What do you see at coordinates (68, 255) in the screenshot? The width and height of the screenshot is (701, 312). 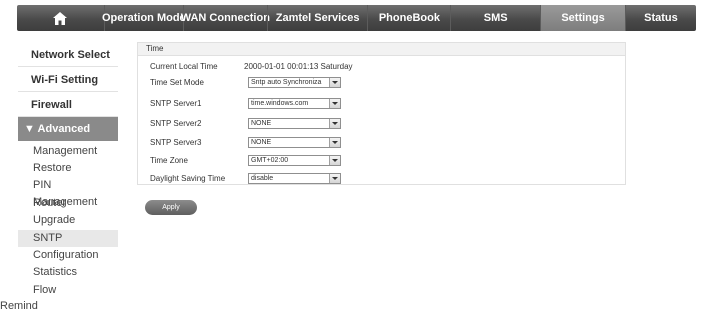 I see `sidebar-sub-configuration: Configuration` at bounding box center [68, 255].